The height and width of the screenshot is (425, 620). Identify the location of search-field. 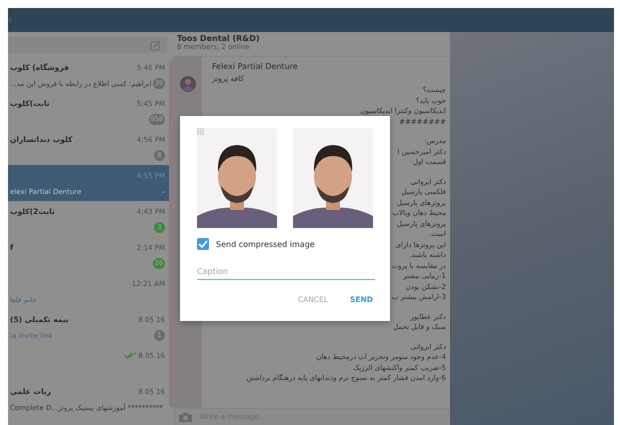
(87, 45).